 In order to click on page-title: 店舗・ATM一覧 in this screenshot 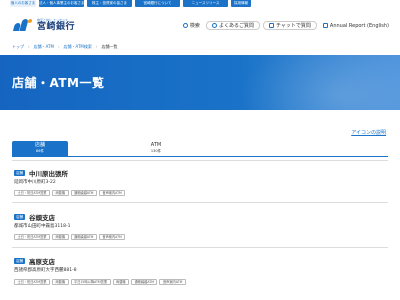, I will do `click(58, 83)`.